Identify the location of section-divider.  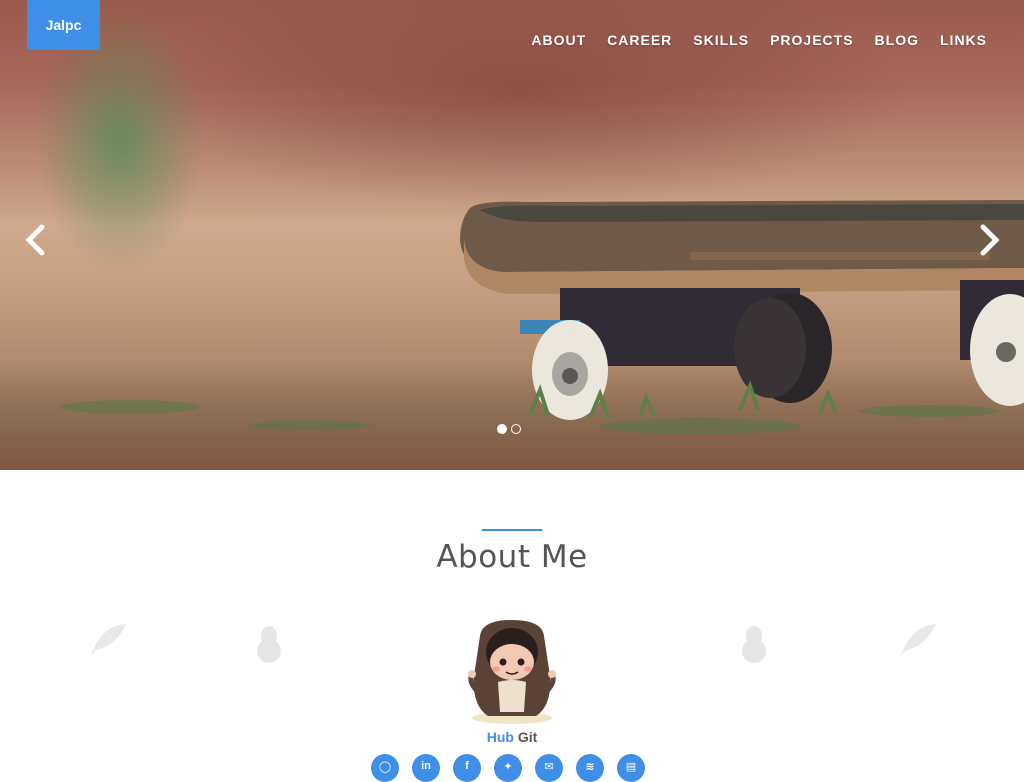
(512, 530).